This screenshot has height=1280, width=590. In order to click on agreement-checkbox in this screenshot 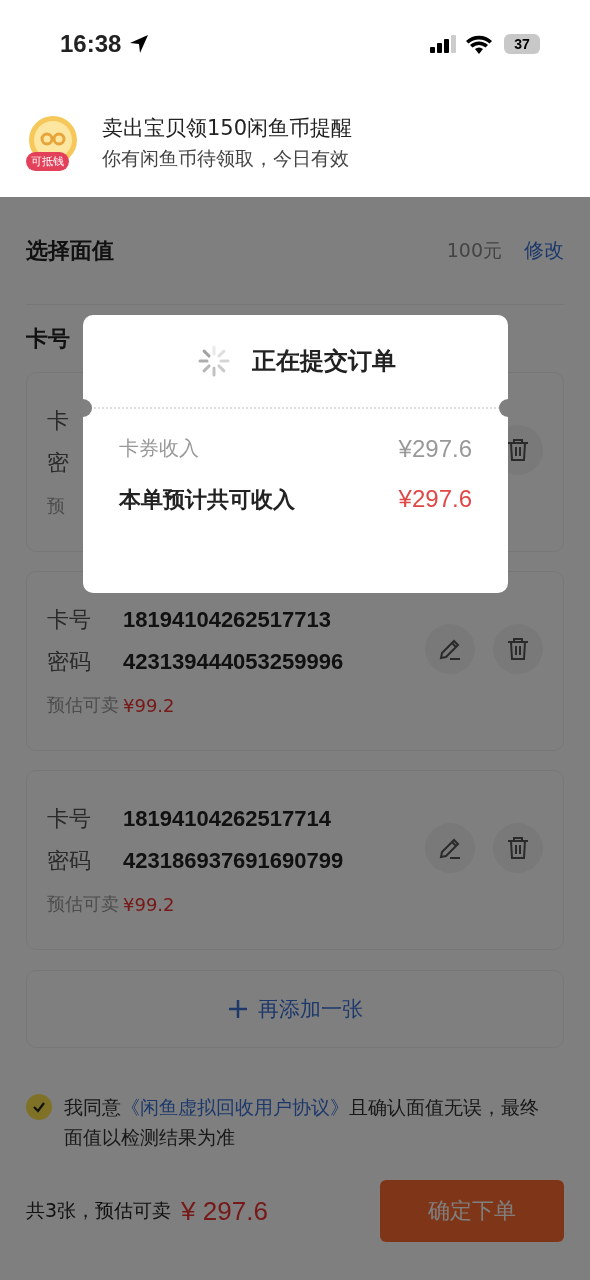, I will do `click(39, 1107)`.